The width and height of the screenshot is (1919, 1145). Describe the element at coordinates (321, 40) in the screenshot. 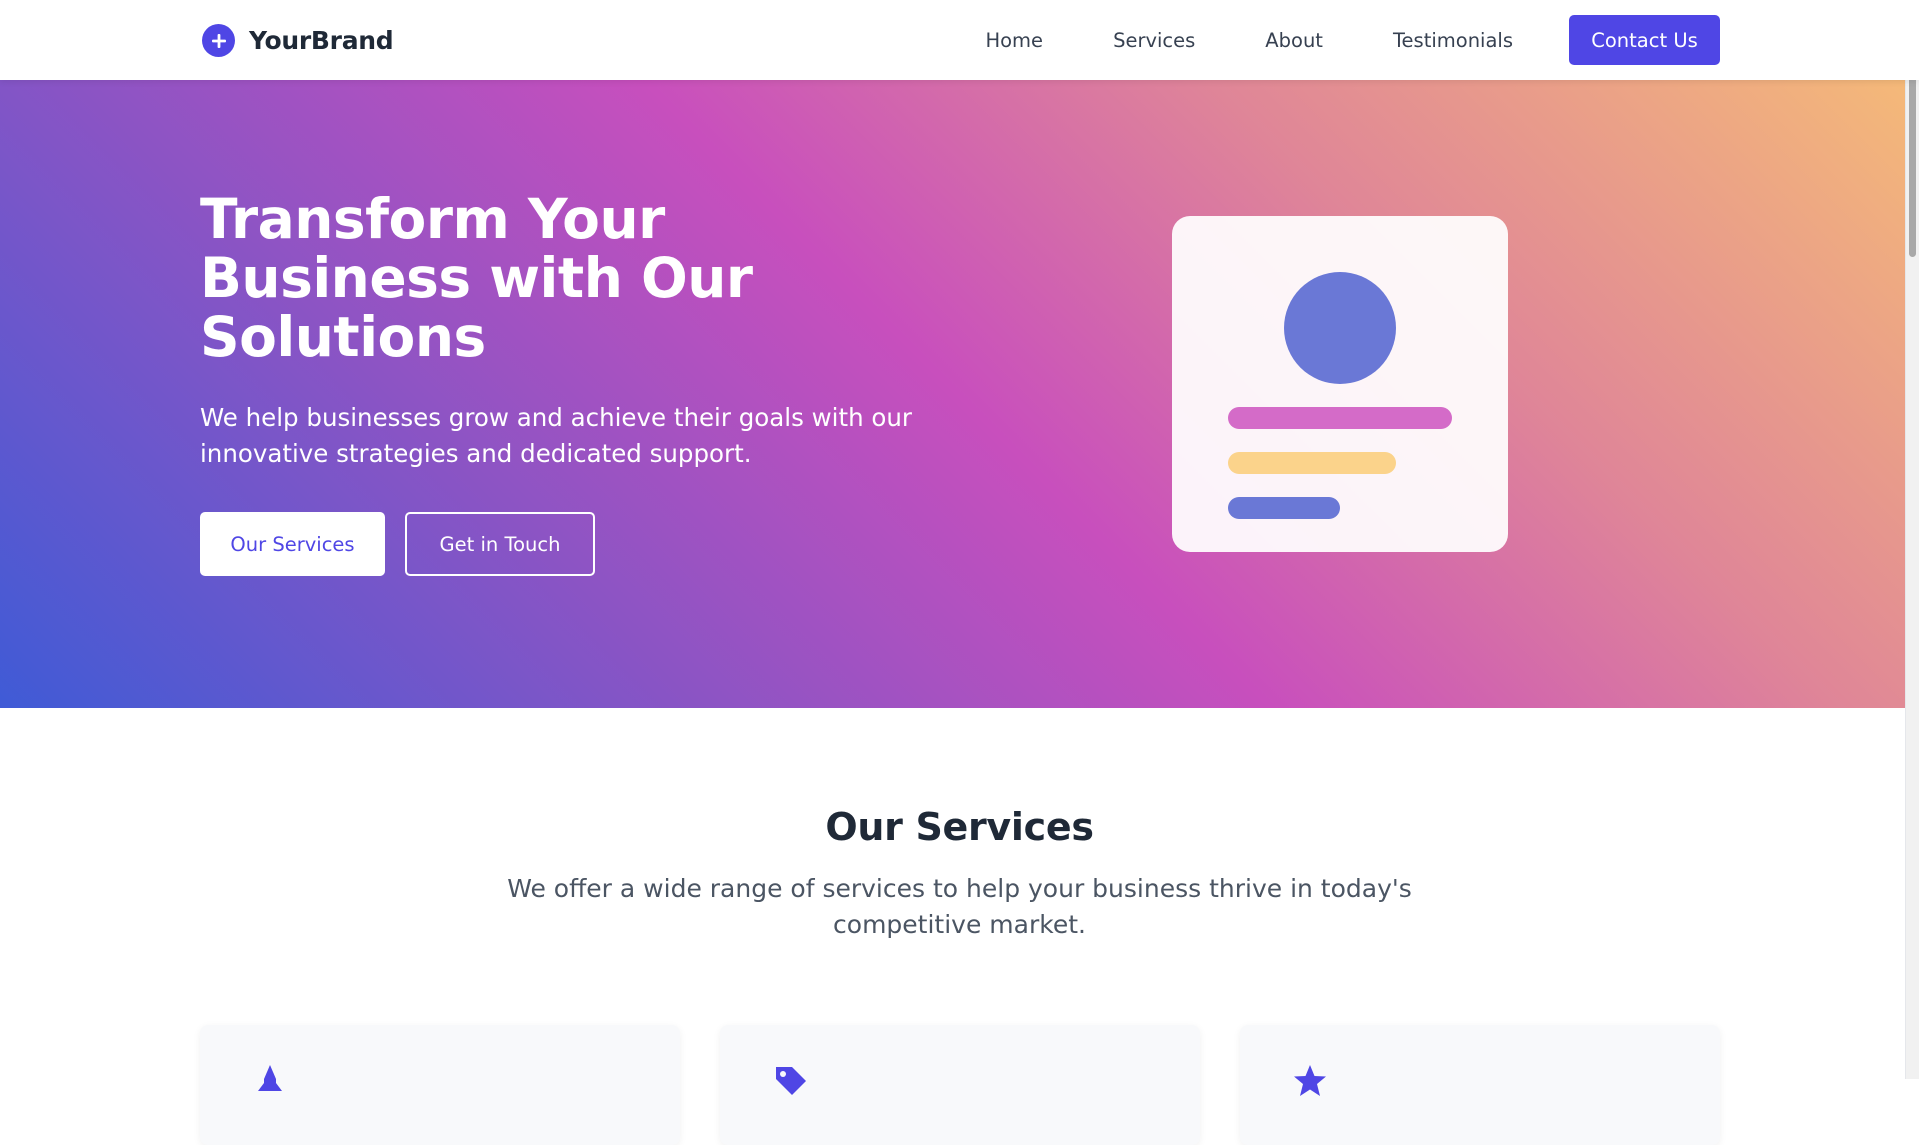

I see `brand-name: YourBrand` at that location.